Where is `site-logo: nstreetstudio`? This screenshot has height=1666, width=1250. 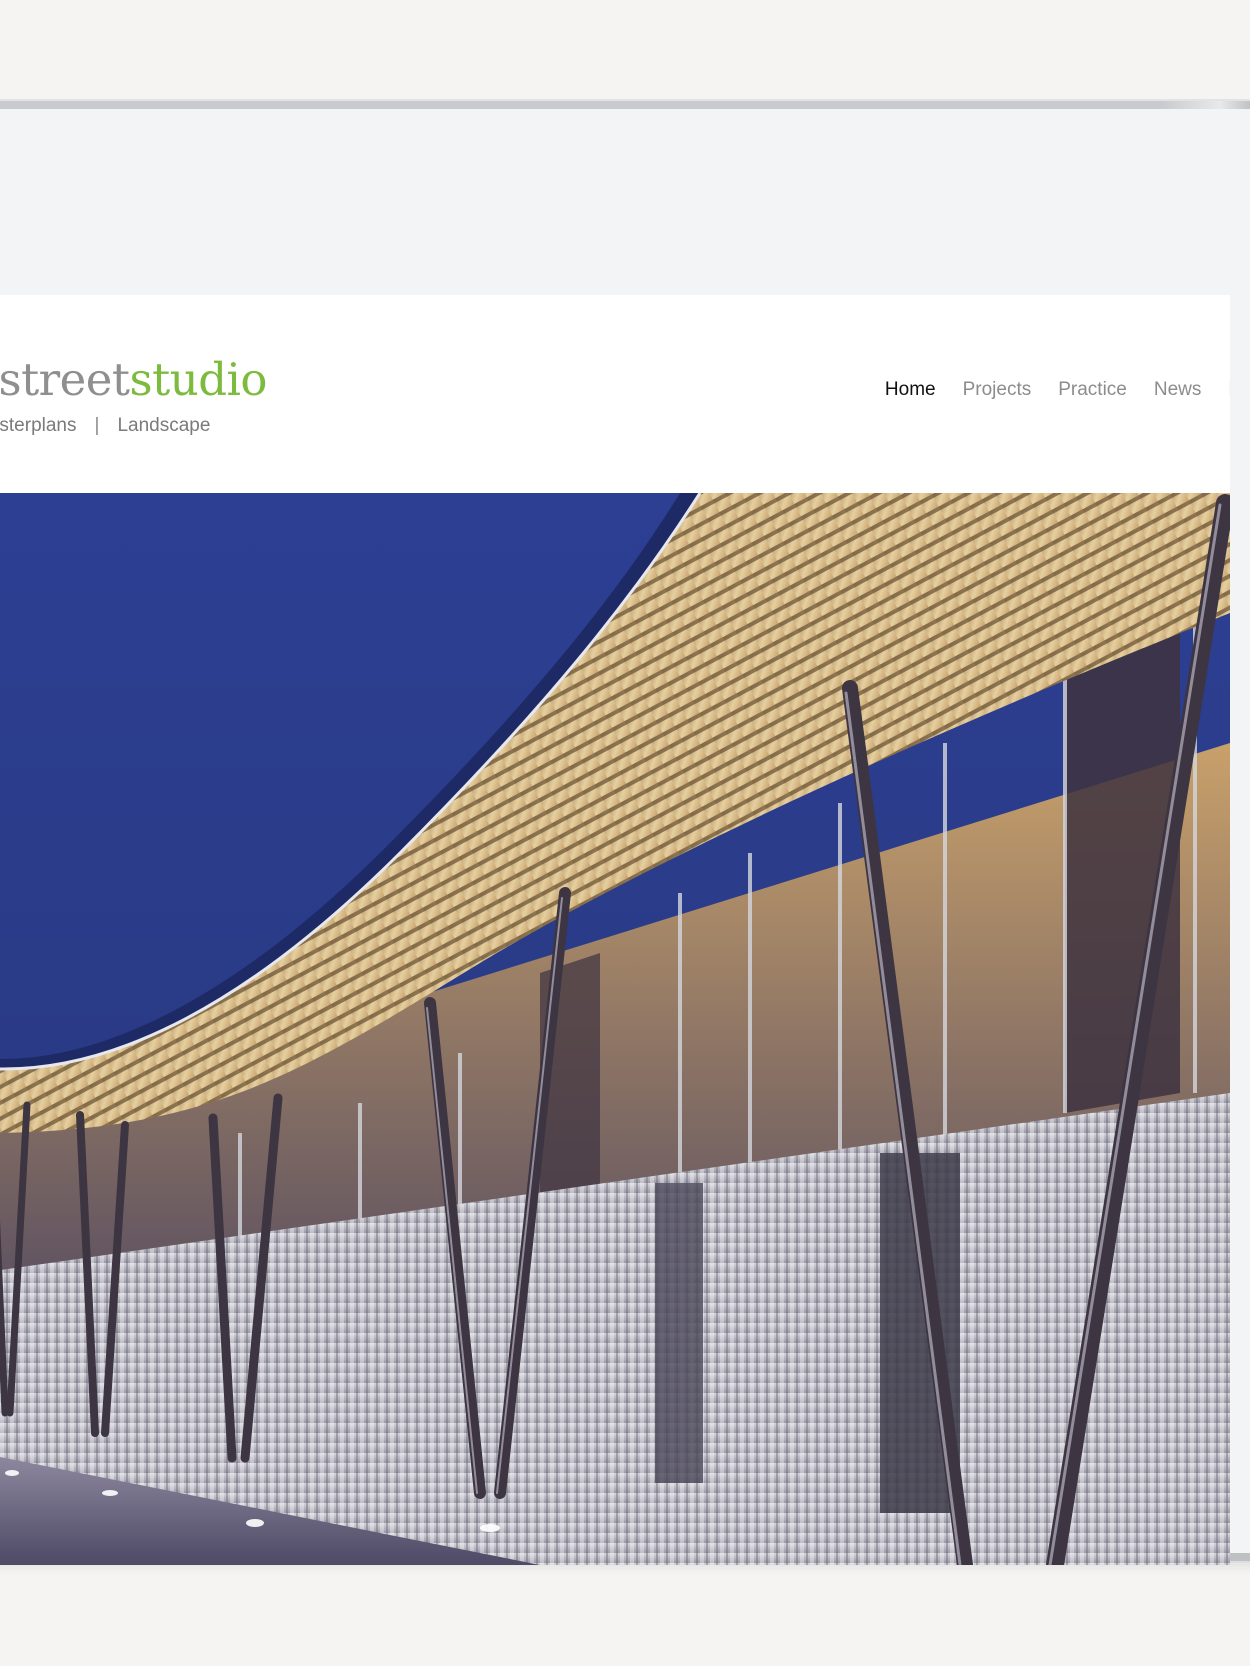 site-logo: nstreetstudio is located at coordinates (133, 379).